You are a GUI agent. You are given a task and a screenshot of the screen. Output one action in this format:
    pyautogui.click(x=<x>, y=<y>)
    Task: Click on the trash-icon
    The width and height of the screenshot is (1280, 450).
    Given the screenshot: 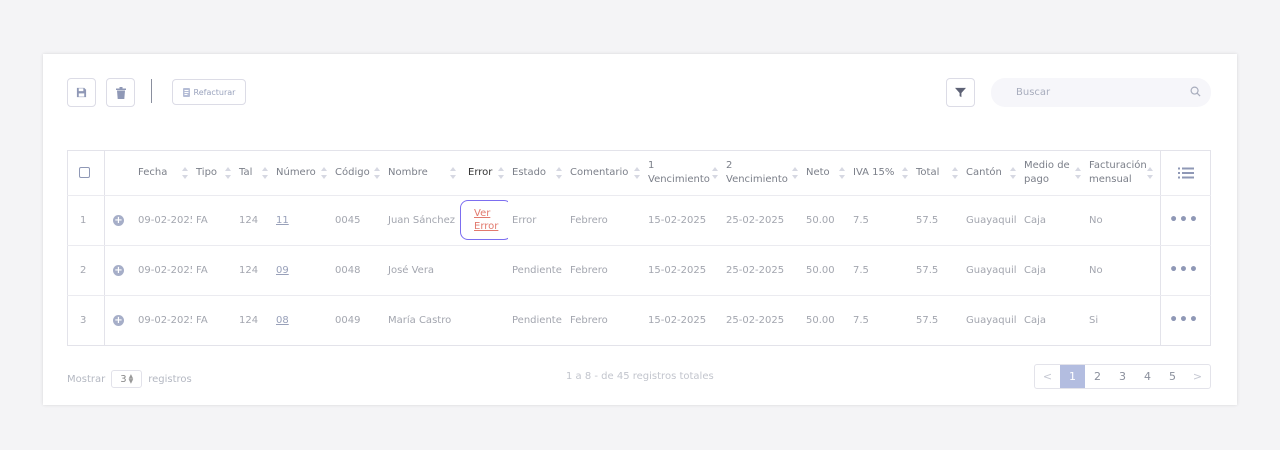 What is the action you would take?
    pyautogui.click(x=120, y=92)
    